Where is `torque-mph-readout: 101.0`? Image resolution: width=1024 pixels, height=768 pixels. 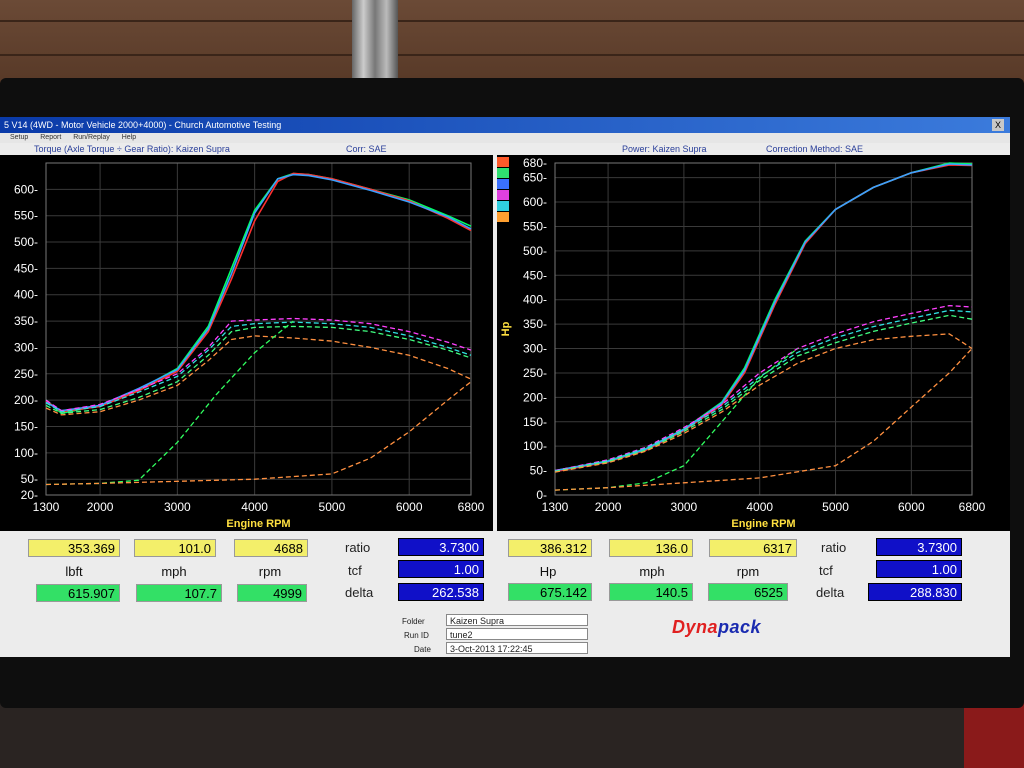
torque-mph-readout: 101.0 is located at coordinates (175, 548).